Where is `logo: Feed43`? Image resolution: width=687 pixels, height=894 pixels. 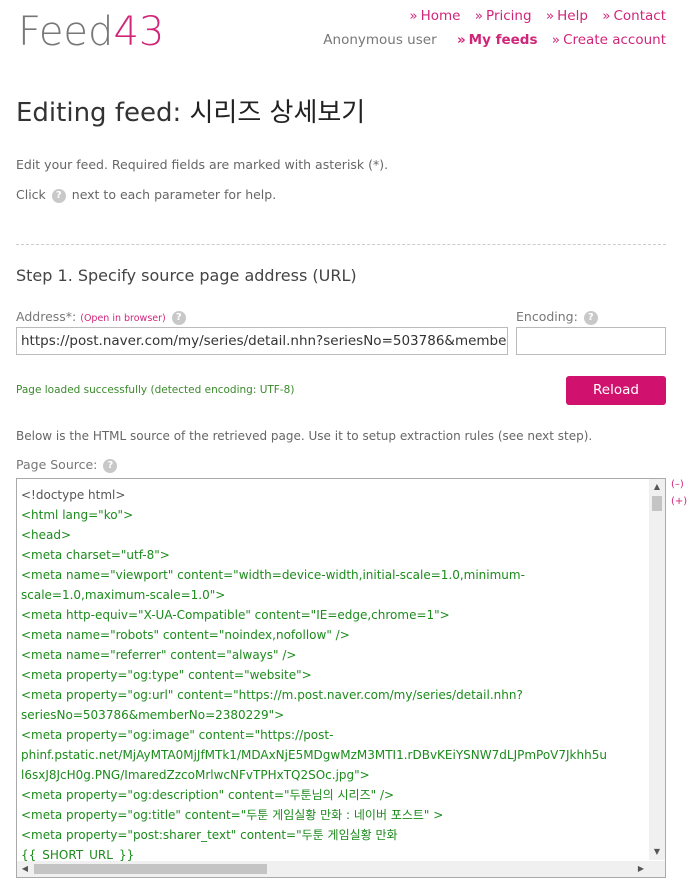 logo: Feed43 is located at coordinates (91, 32).